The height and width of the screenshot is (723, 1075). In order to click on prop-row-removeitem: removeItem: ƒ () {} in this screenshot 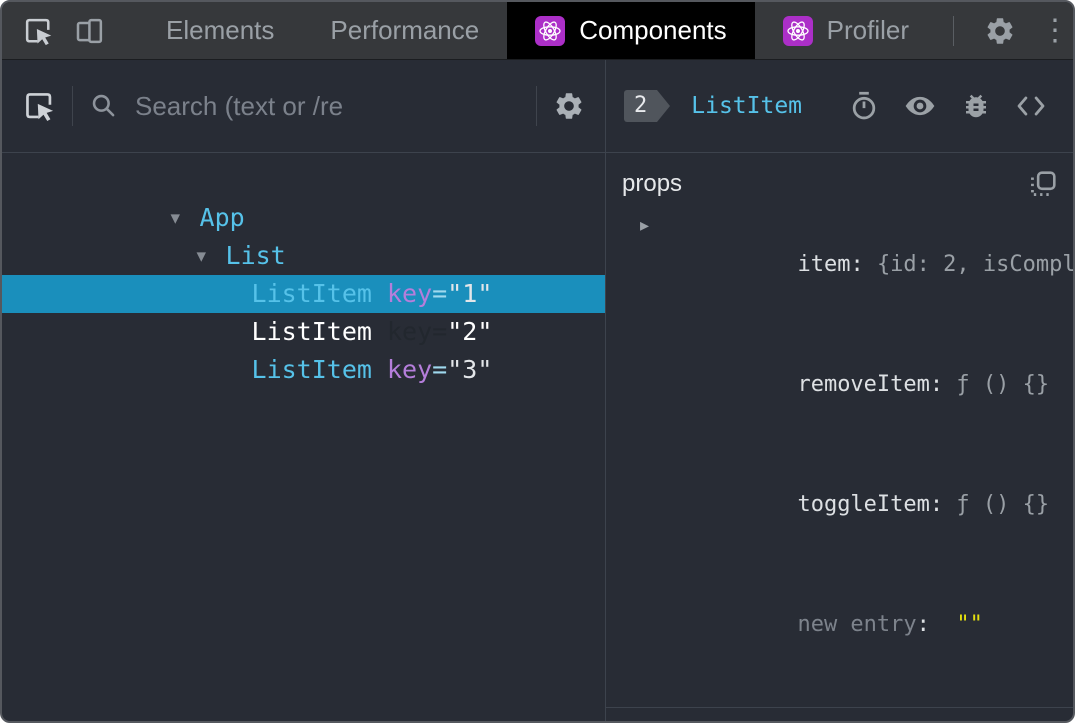, I will do `click(839, 385)`.